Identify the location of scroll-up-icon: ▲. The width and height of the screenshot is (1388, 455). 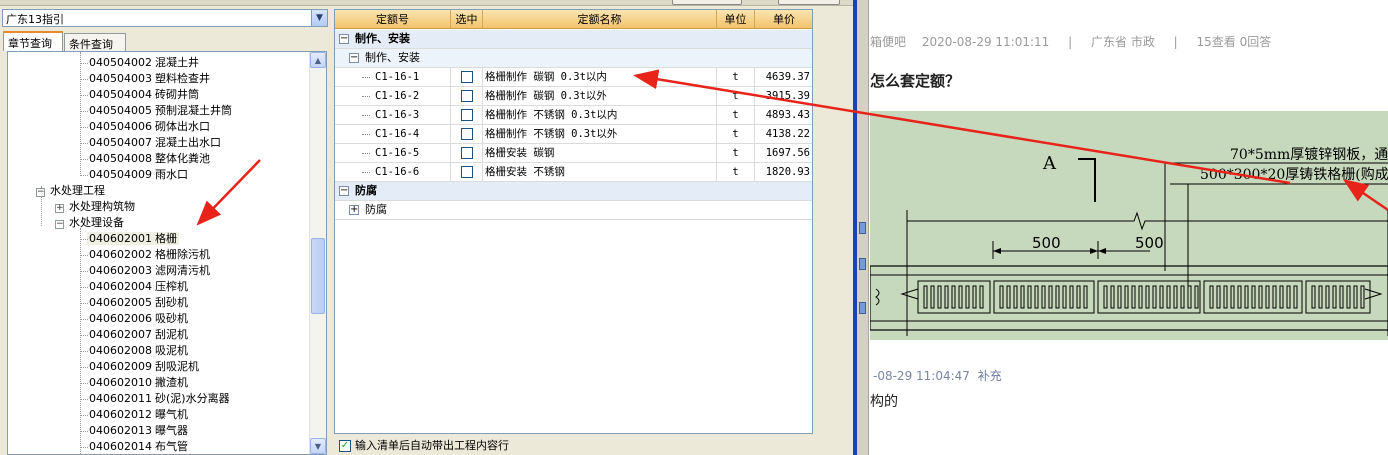
(318, 60).